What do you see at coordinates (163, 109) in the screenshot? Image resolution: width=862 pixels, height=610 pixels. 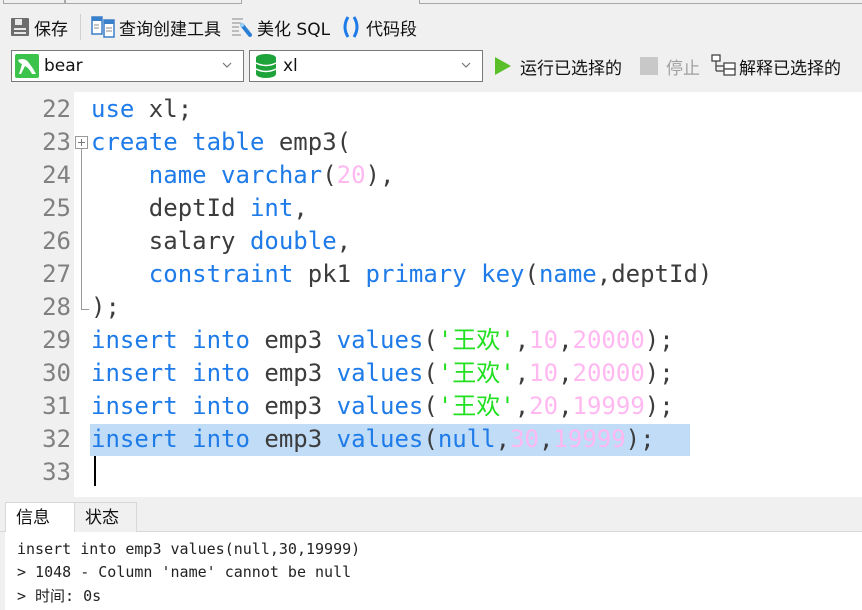 I see `sql-text: xl;` at bounding box center [163, 109].